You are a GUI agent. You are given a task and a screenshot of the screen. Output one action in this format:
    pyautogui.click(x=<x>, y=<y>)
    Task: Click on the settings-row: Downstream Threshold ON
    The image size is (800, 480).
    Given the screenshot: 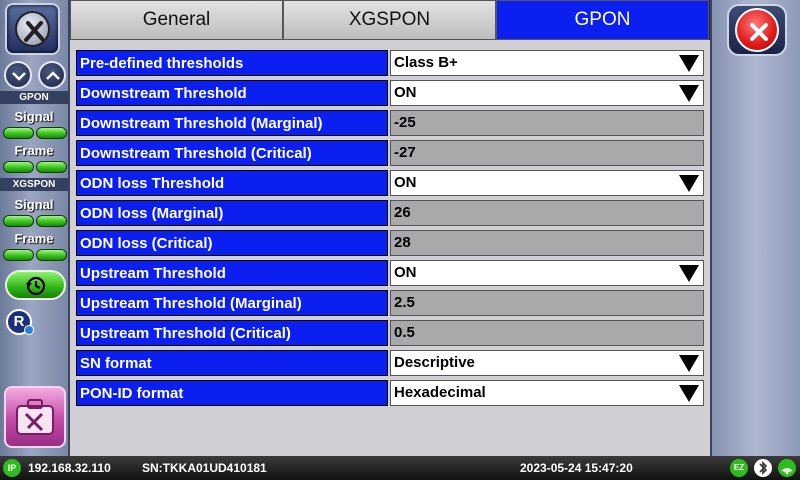 What is the action you would take?
    pyautogui.click(x=390, y=93)
    